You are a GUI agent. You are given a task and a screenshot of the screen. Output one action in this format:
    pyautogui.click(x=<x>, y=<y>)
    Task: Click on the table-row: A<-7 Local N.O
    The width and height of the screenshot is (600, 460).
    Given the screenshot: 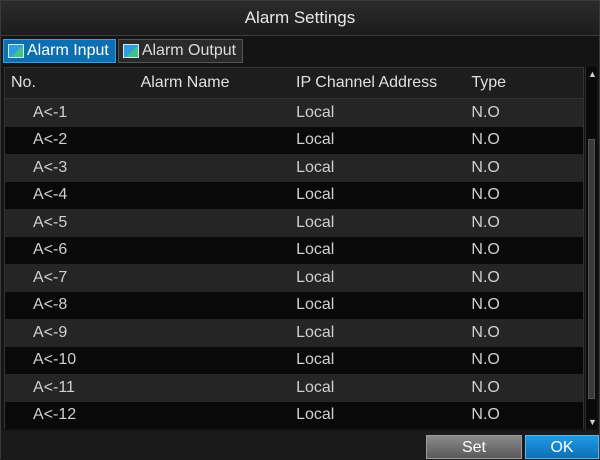 What is the action you would take?
    pyautogui.click(x=294, y=278)
    